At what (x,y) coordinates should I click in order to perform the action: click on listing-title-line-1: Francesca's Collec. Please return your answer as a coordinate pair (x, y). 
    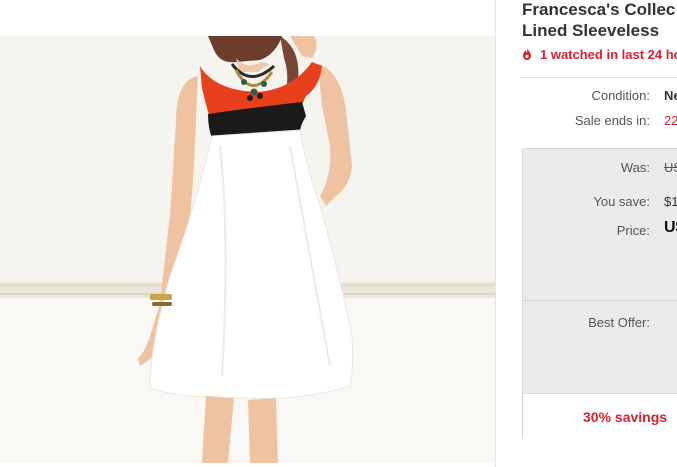
    Looking at the image, I should click on (599, 9).